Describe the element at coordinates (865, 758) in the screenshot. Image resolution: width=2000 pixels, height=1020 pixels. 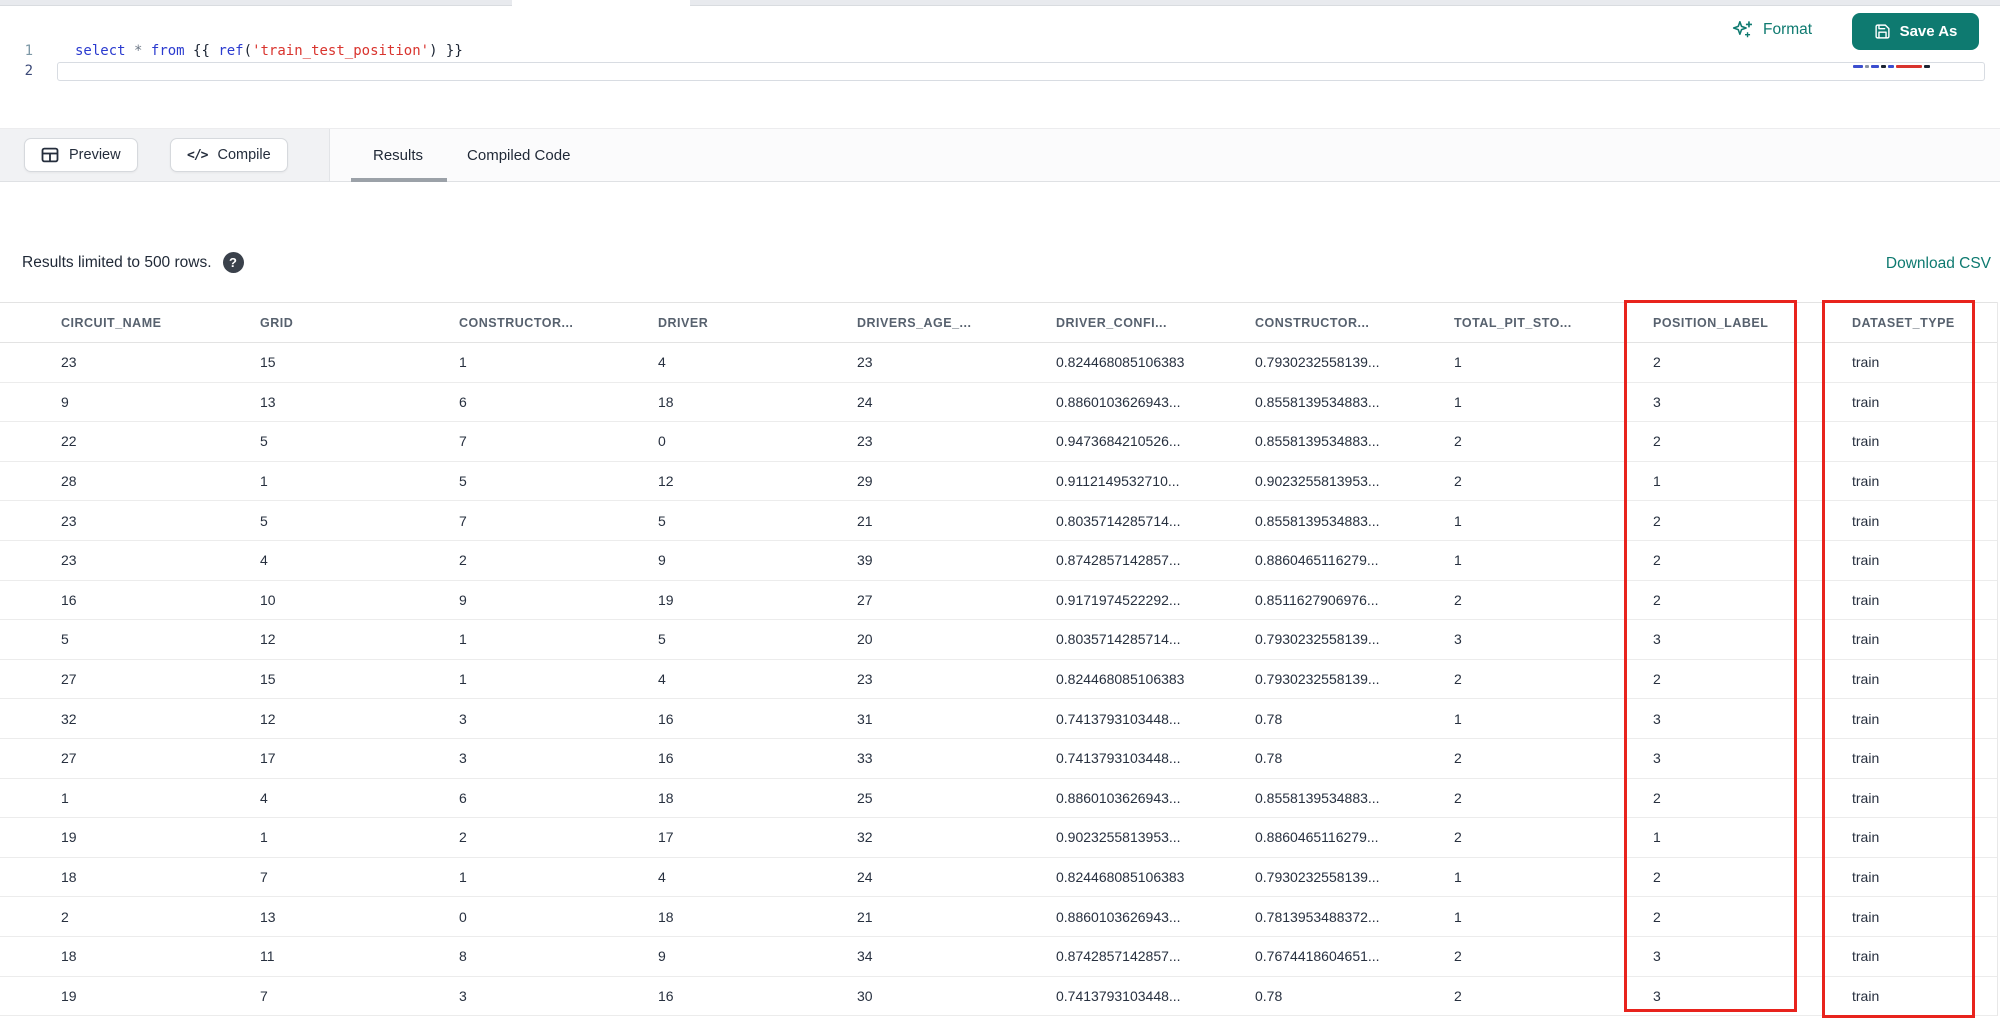
I see `table-cell: 33` at that location.